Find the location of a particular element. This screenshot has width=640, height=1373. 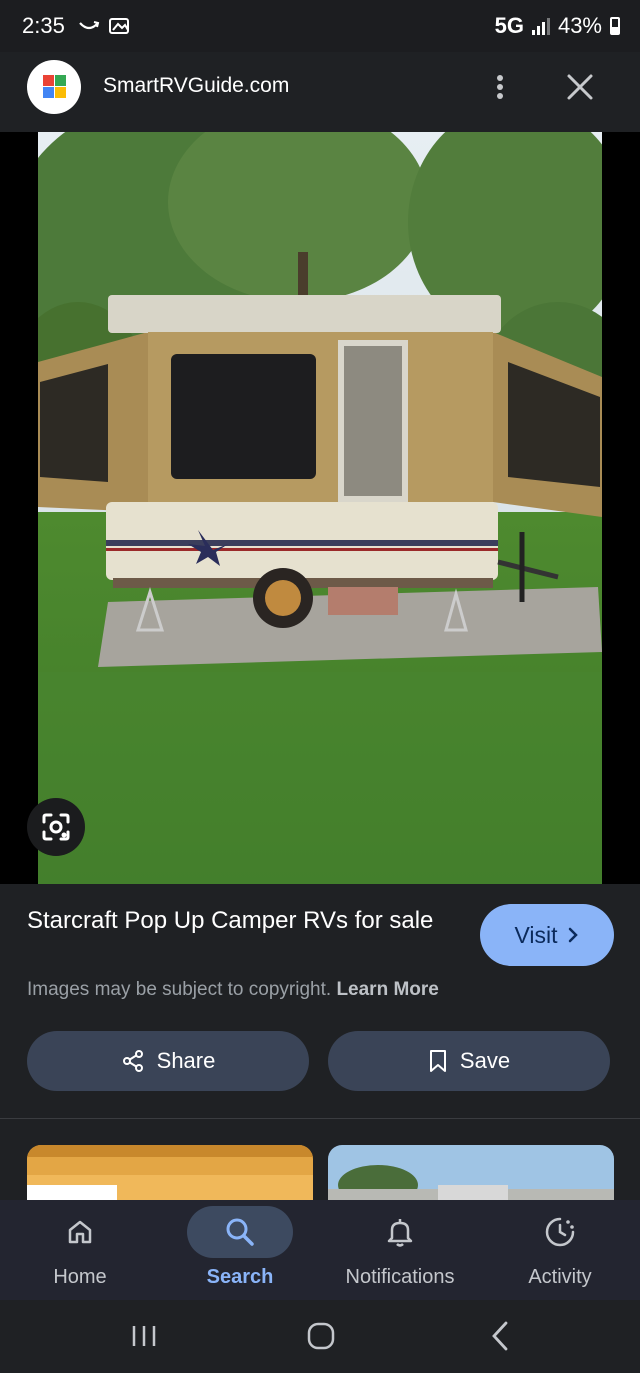

divider is located at coordinates (320, 1118).